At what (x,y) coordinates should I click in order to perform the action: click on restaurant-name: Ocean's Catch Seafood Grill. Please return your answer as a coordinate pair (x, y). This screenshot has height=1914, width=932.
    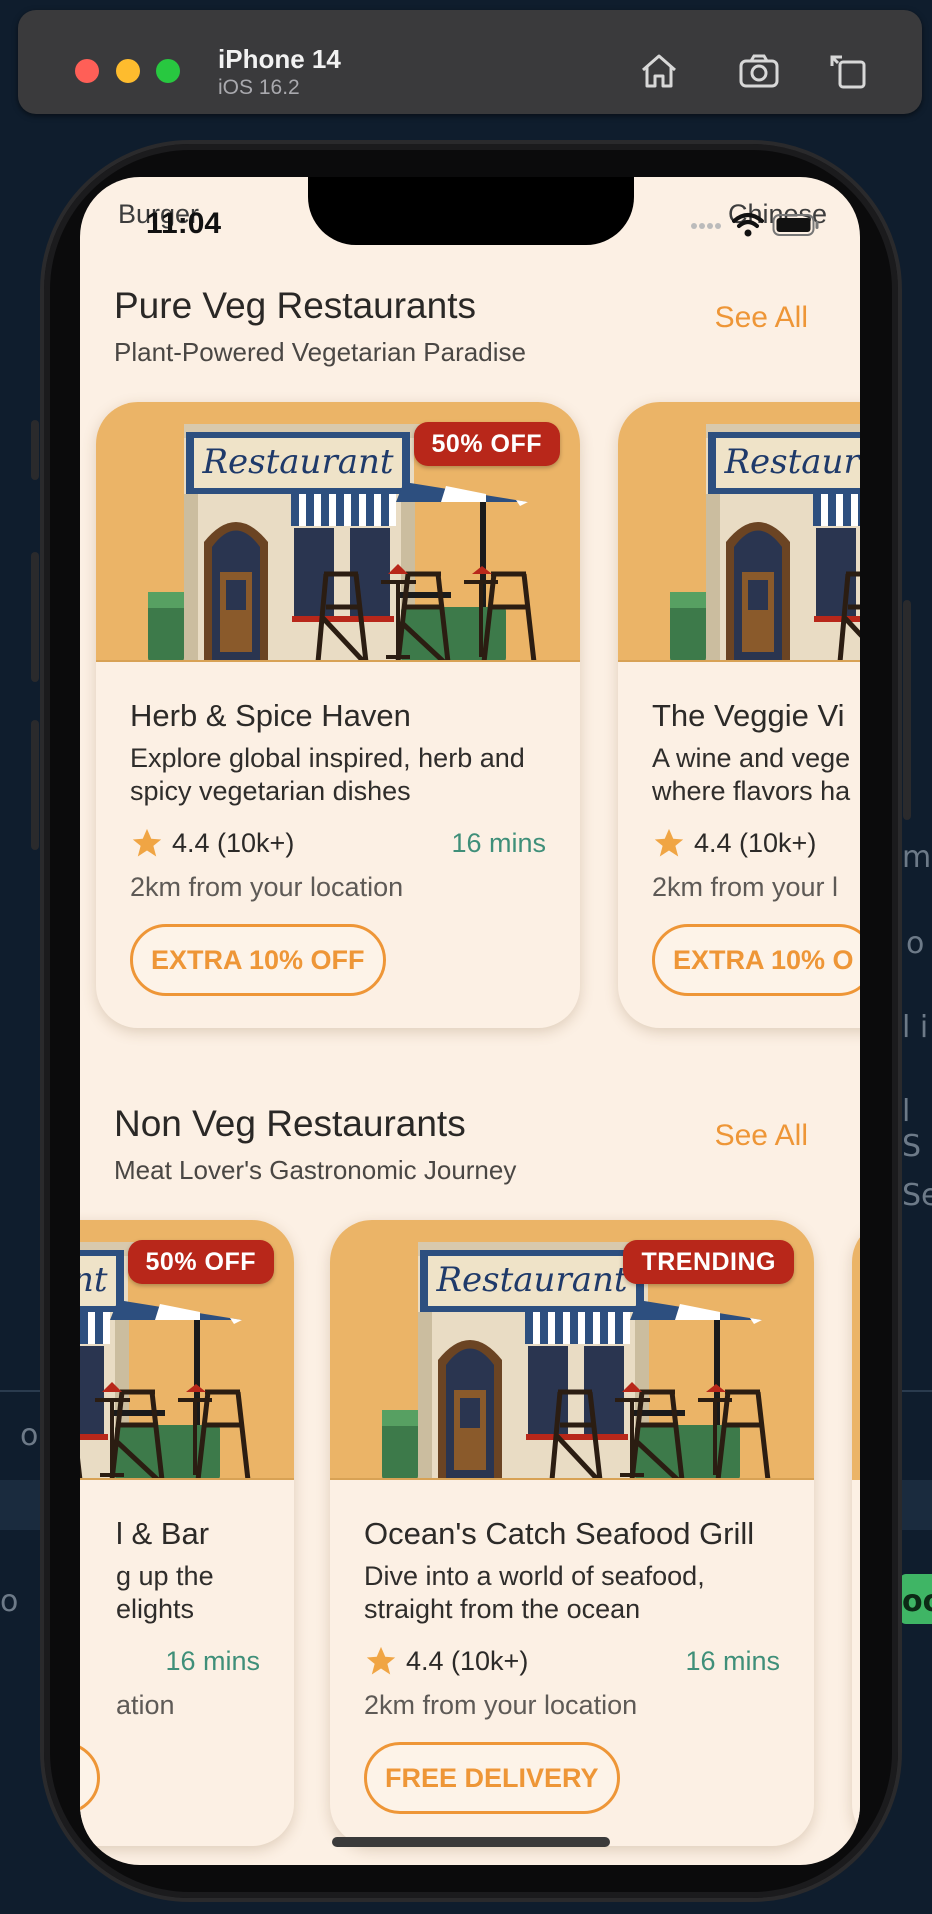
    Looking at the image, I should click on (559, 1533).